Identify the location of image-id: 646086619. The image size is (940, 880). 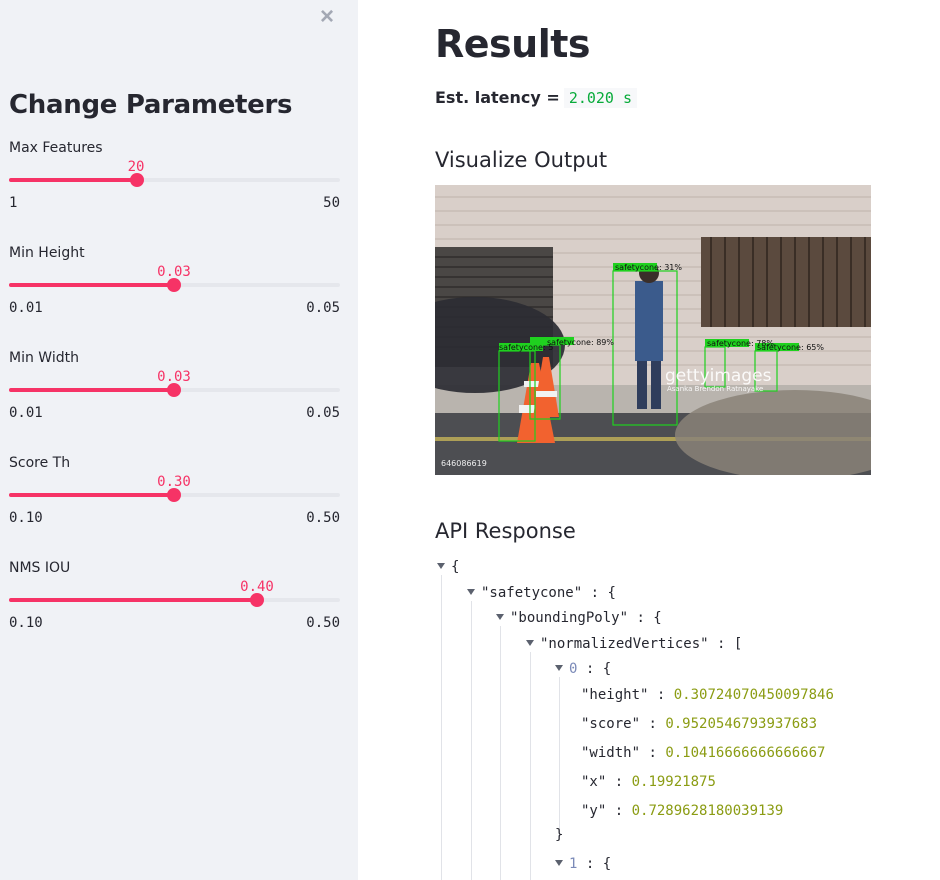
(464, 463).